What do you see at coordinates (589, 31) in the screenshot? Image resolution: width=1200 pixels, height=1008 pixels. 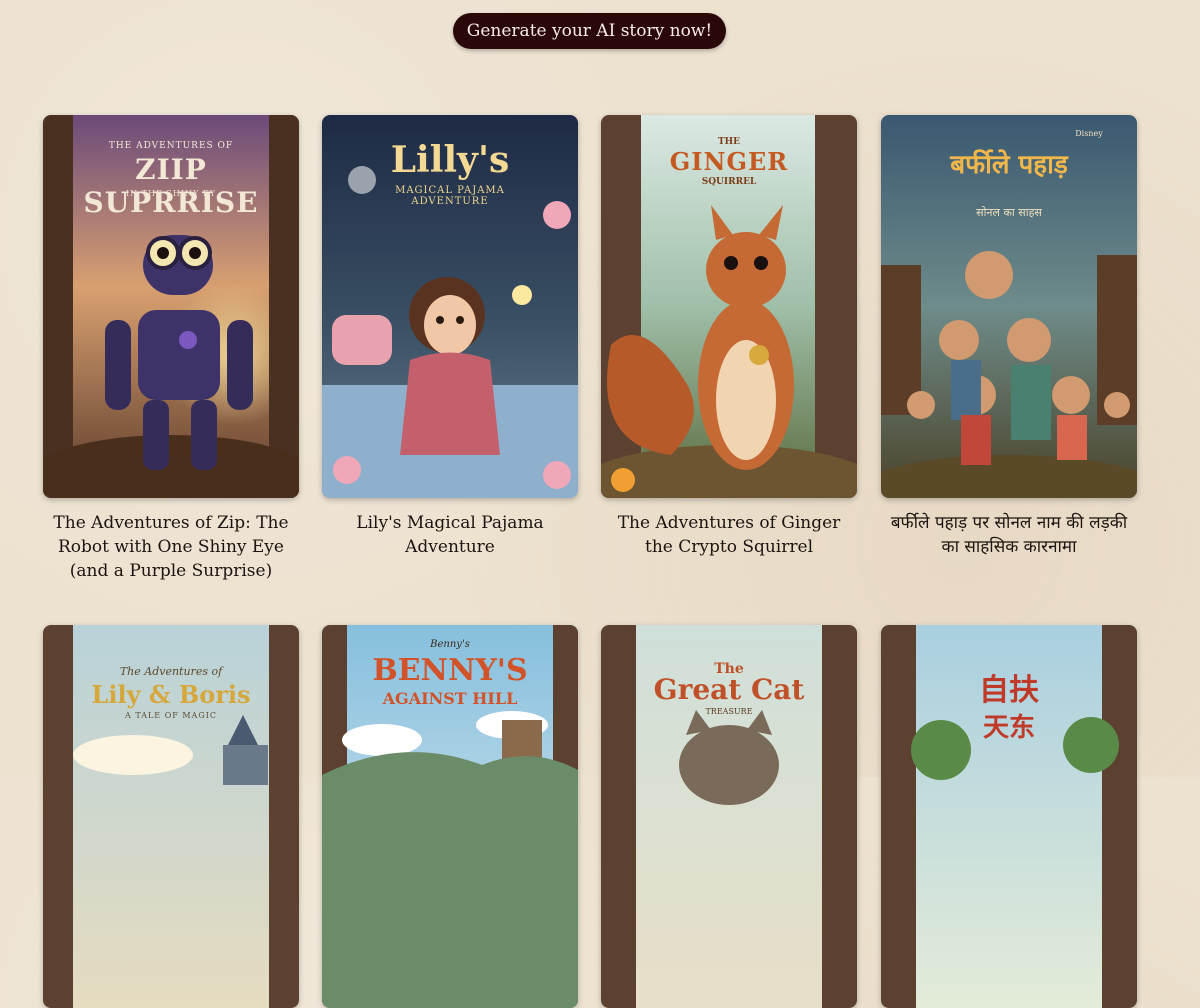 I see `generate-story-button: Generate your AI story now!` at bounding box center [589, 31].